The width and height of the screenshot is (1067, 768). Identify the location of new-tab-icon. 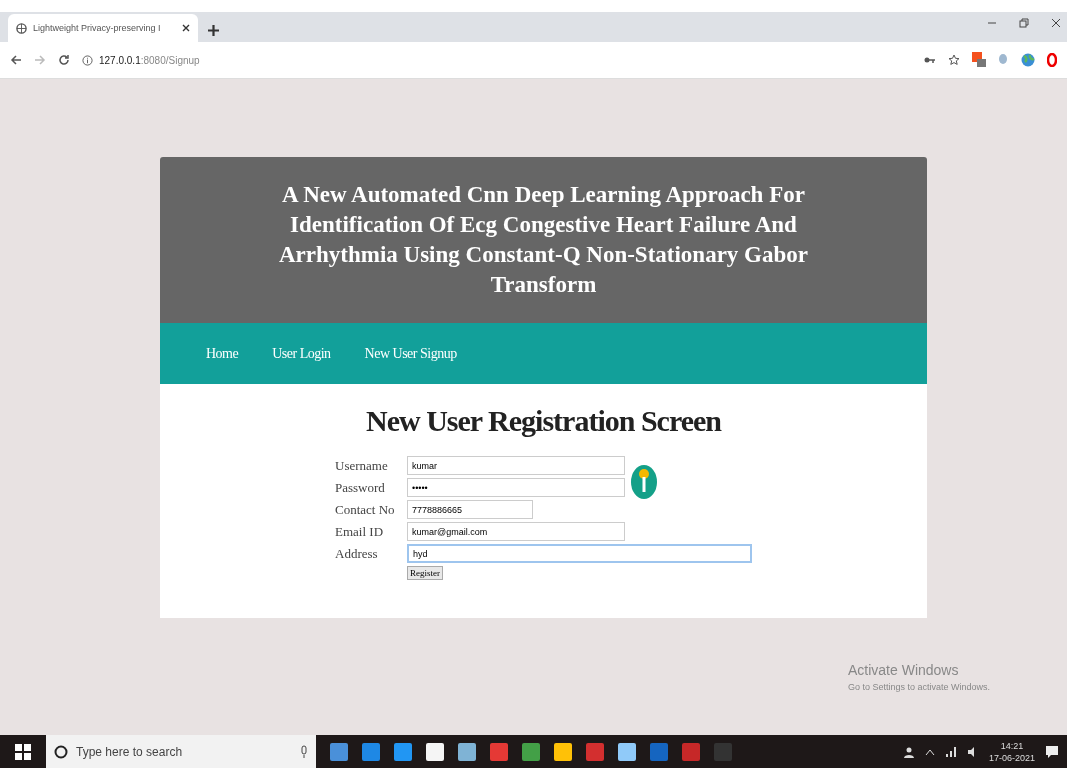
(213, 30).